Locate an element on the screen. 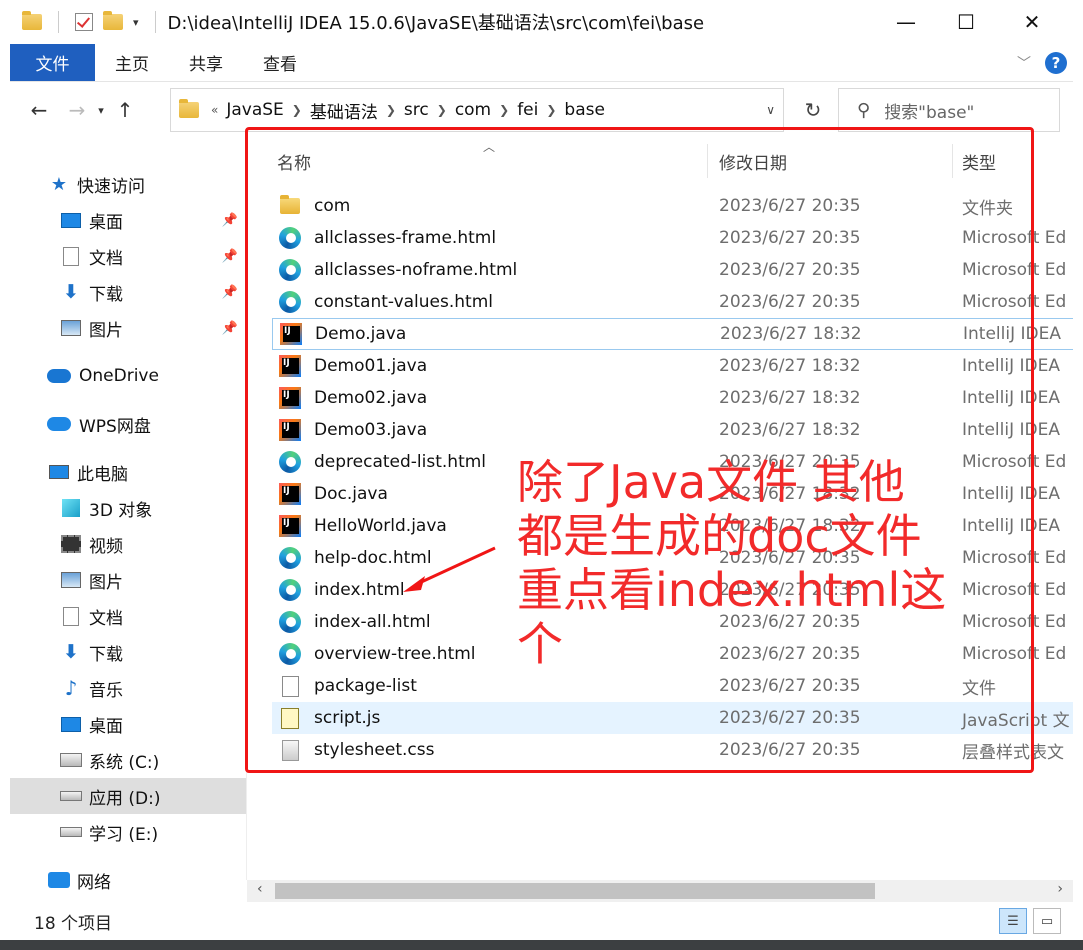 This screenshot has height=950, width=1083. scroll-right-icon: › is located at coordinates (1060, 889).